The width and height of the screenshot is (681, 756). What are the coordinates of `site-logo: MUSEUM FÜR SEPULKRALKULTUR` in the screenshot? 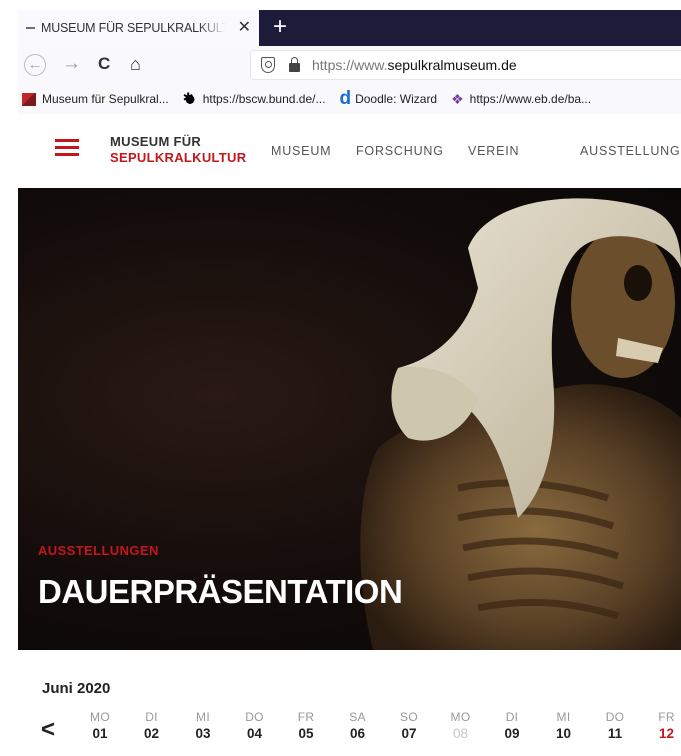 It's located at (178, 150).